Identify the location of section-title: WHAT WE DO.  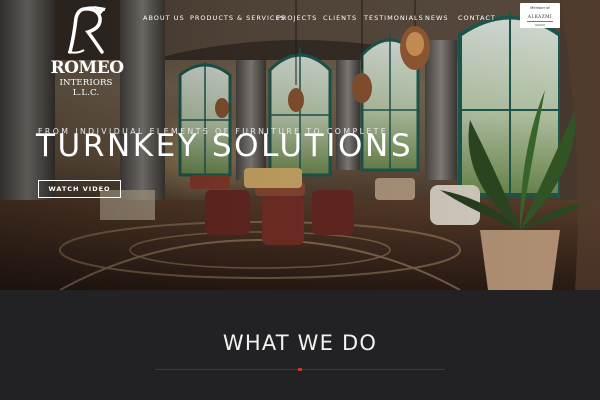
(300, 343).